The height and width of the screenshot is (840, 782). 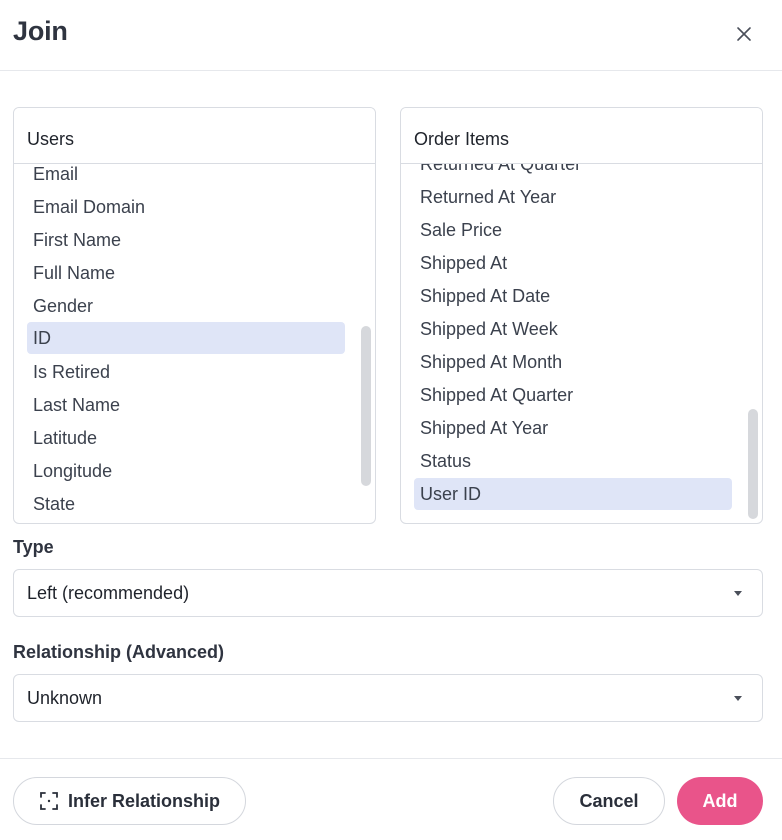 I want to click on add-label: Add, so click(x=720, y=800).